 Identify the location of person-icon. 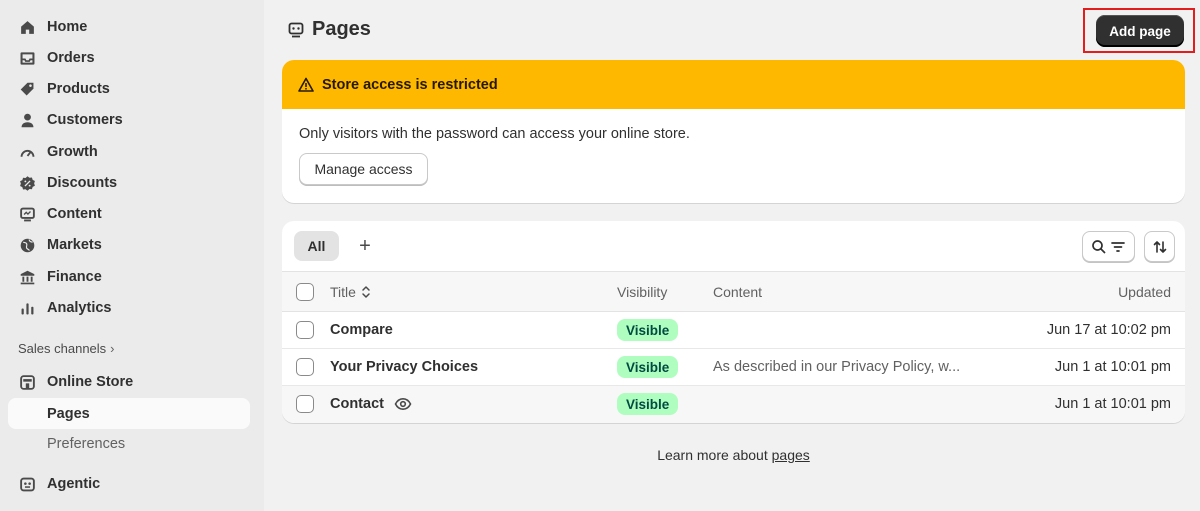
(27, 120).